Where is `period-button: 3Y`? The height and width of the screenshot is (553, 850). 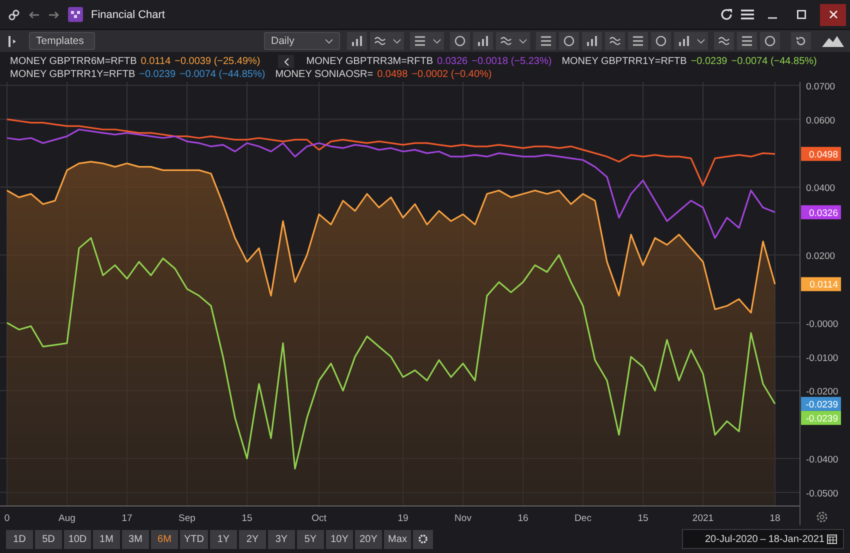 period-button: 3Y is located at coordinates (281, 539).